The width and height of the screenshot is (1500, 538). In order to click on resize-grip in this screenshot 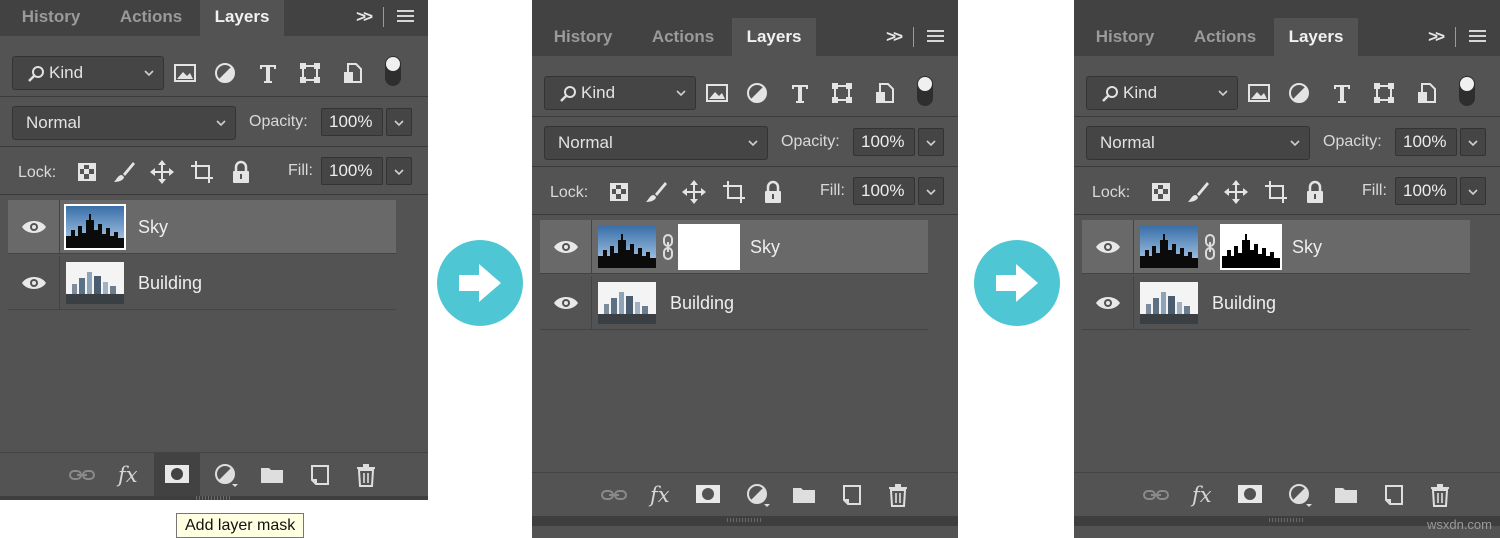, I will do `click(1287, 520)`.